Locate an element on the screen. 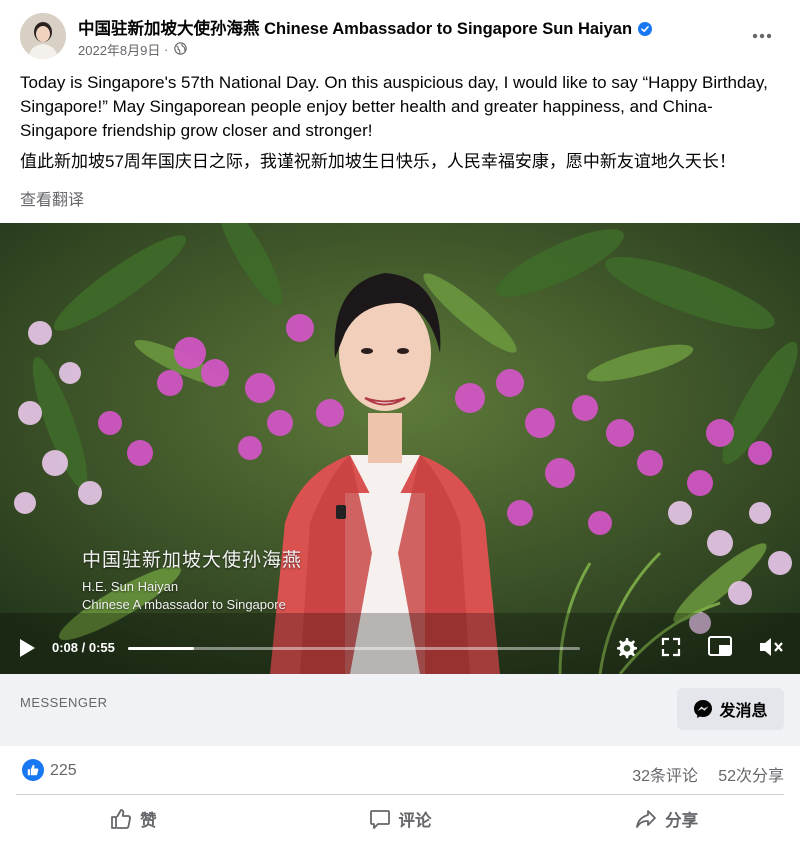  send-message-label: 发消息 is located at coordinates (743, 711).